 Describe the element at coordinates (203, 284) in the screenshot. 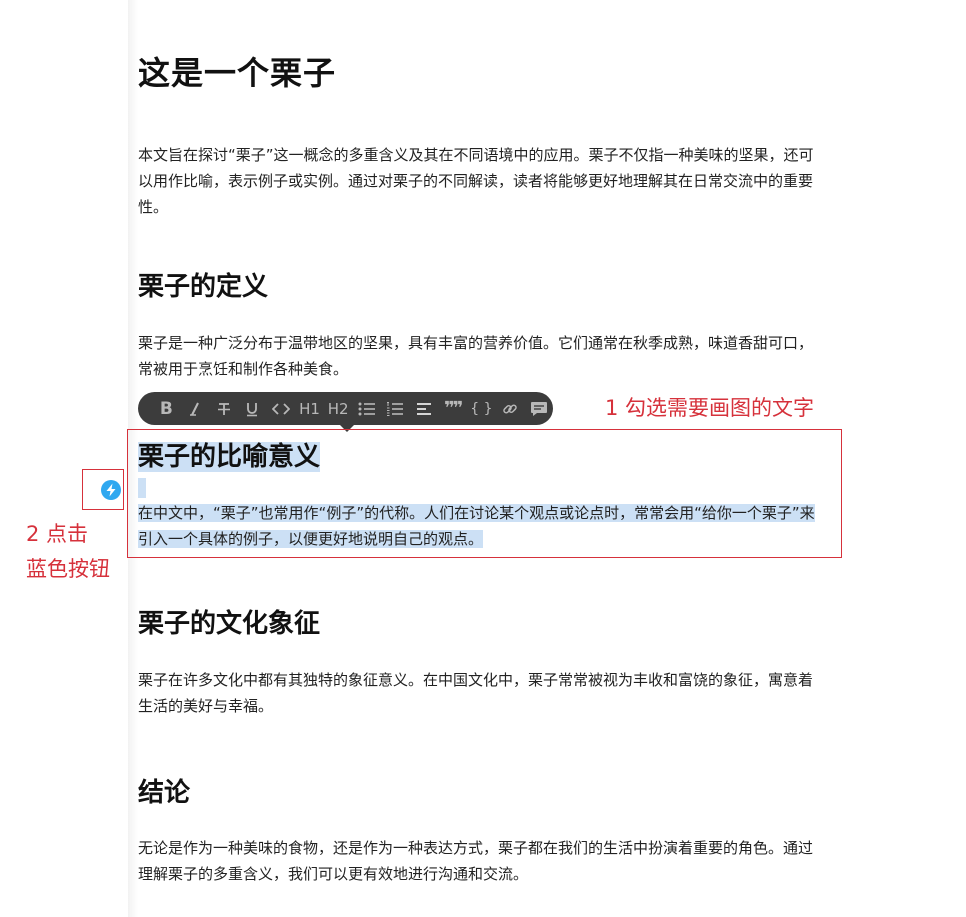

I see `section-heading-definition: 栗子的定义` at that location.